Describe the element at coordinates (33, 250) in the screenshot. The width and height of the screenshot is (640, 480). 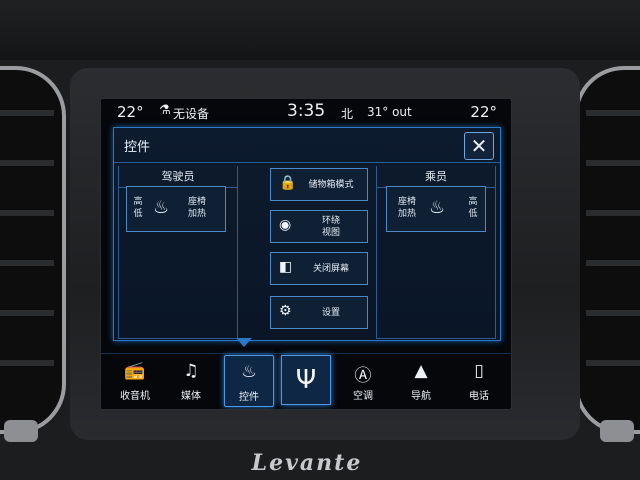
I see `left-air-vent` at that location.